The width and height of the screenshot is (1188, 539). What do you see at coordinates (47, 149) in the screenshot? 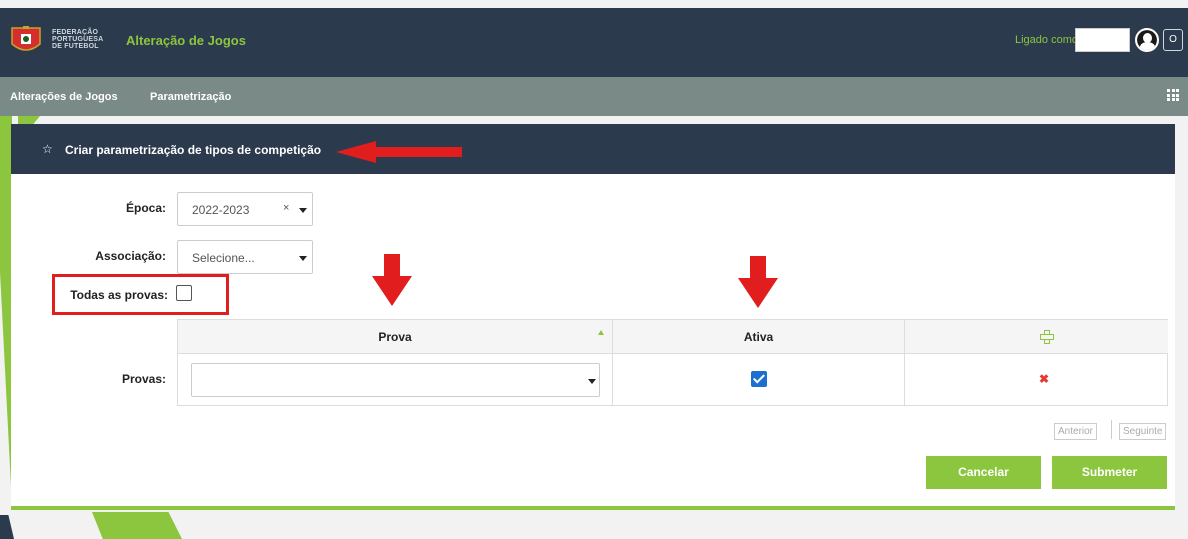
I see `star-icon: ☆` at bounding box center [47, 149].